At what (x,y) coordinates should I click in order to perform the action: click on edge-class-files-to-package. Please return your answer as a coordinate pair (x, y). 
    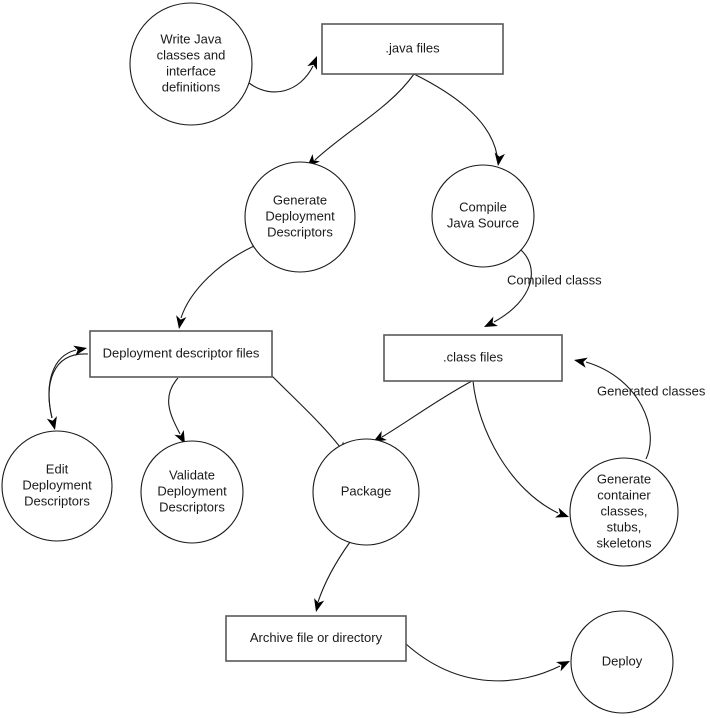
    Looking at the image, I should click on (423, 411).